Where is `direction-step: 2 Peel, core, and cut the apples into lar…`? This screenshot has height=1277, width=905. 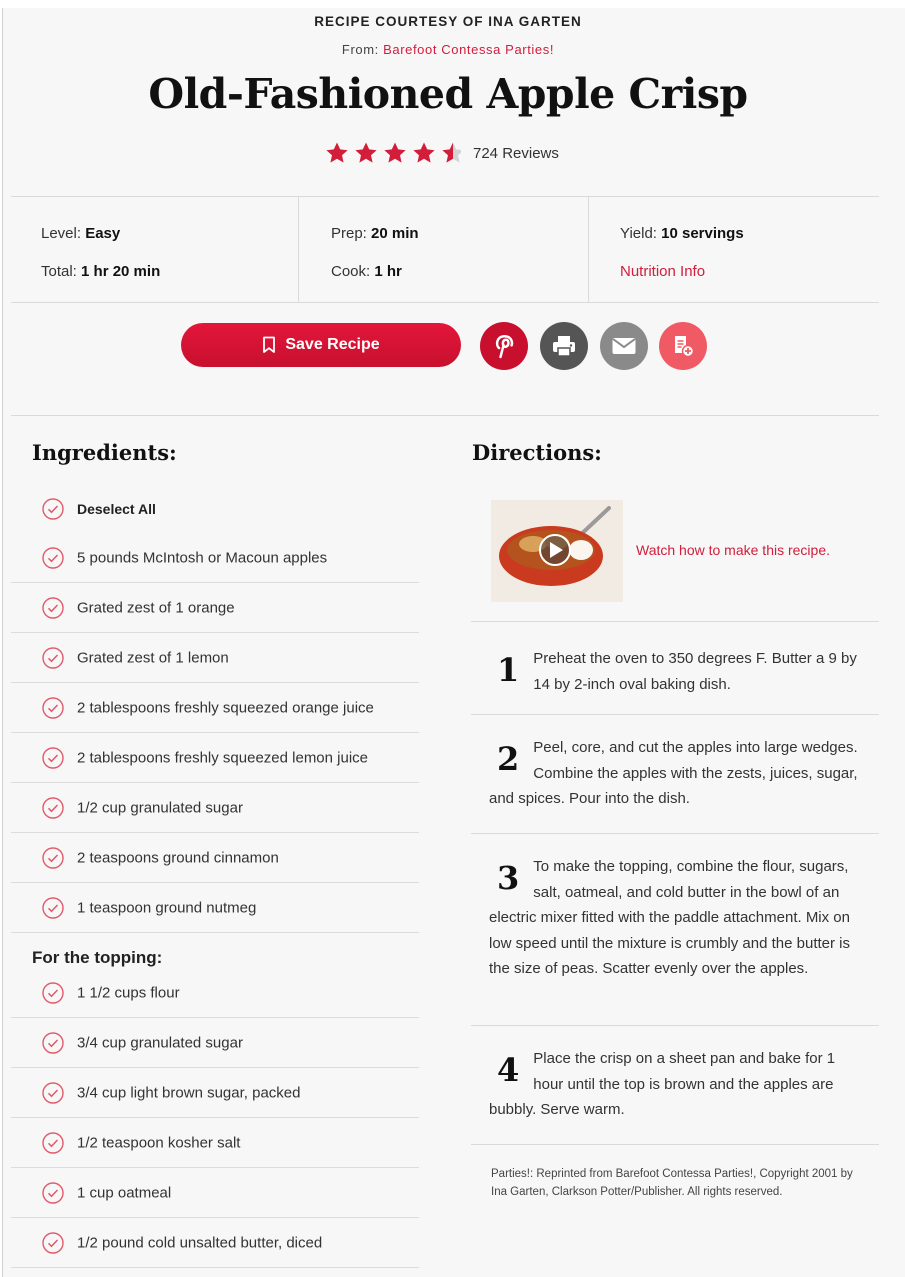
direction-step: 2 Peel, core, and cut the apples into lar… is located at coordinates (675, 773).